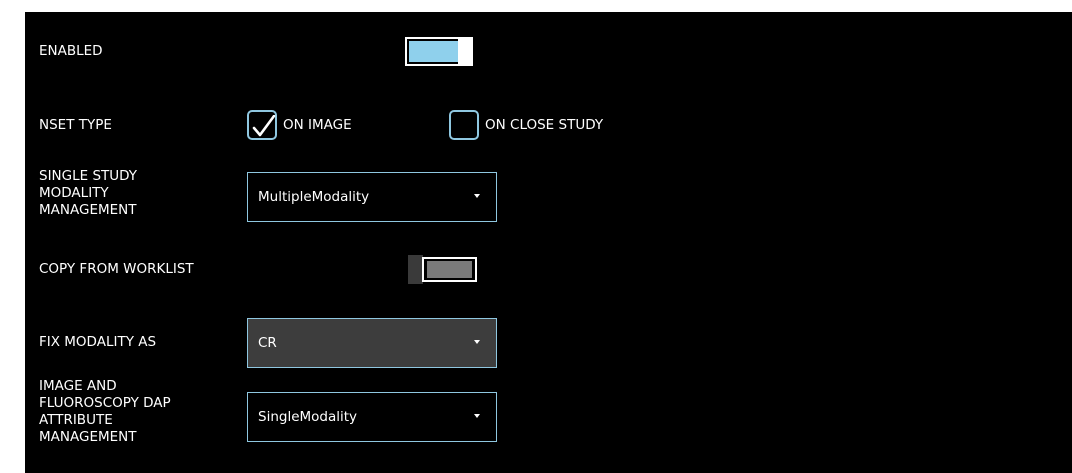 Image resolution: width=1072 pixels, height=473 pixels. What do you see at coordinates (314, 197) in the screenshot?
I see `select-value: MultipleModality` at bounding box center [314, 197].